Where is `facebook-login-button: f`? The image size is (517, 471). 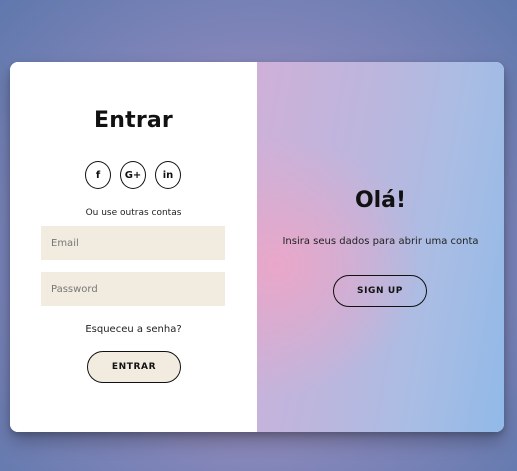 facebook-login-button: f is located at coordinates (98, 175).